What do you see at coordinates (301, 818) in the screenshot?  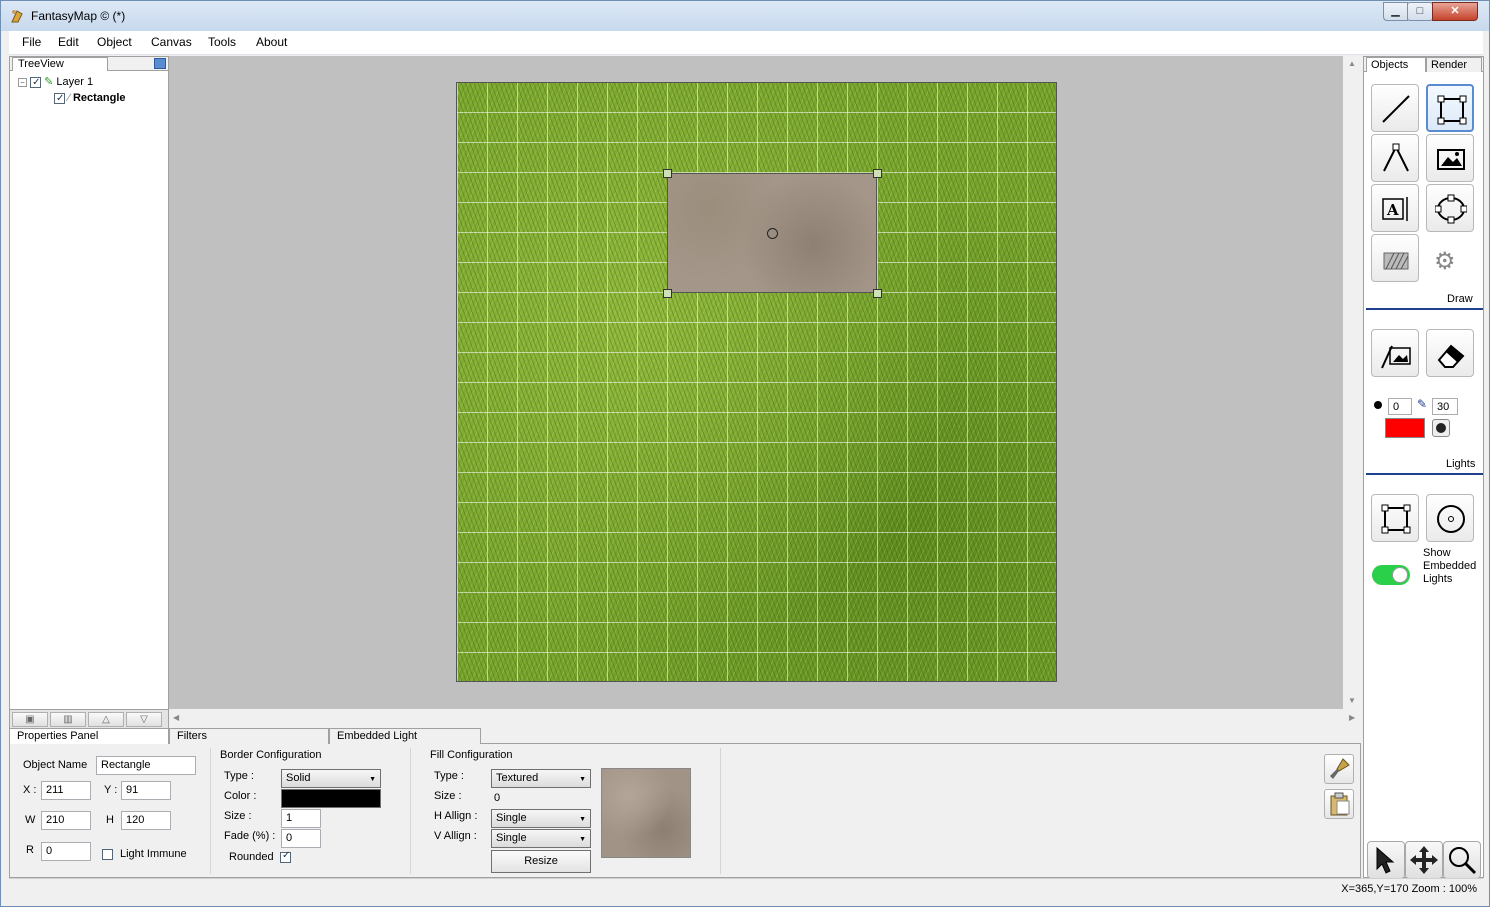 I see `border-size-field: 1` at bounding box center [301, 818].